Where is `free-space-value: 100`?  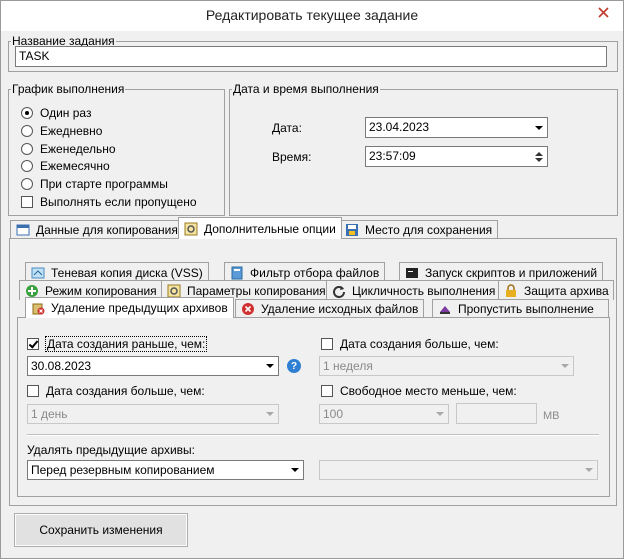
free-space-value: 100 is located at coordinates (333, 414).